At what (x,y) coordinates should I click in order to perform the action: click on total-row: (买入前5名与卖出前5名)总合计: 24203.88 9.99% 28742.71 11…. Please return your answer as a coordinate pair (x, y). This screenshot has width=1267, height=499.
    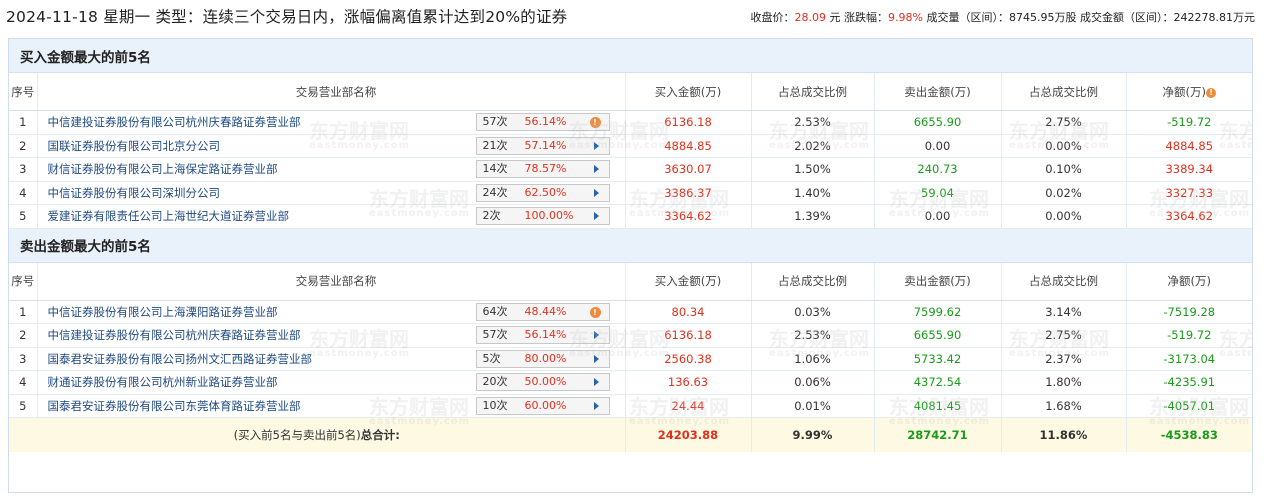
    Looking at the image, I should click on (630, 434).